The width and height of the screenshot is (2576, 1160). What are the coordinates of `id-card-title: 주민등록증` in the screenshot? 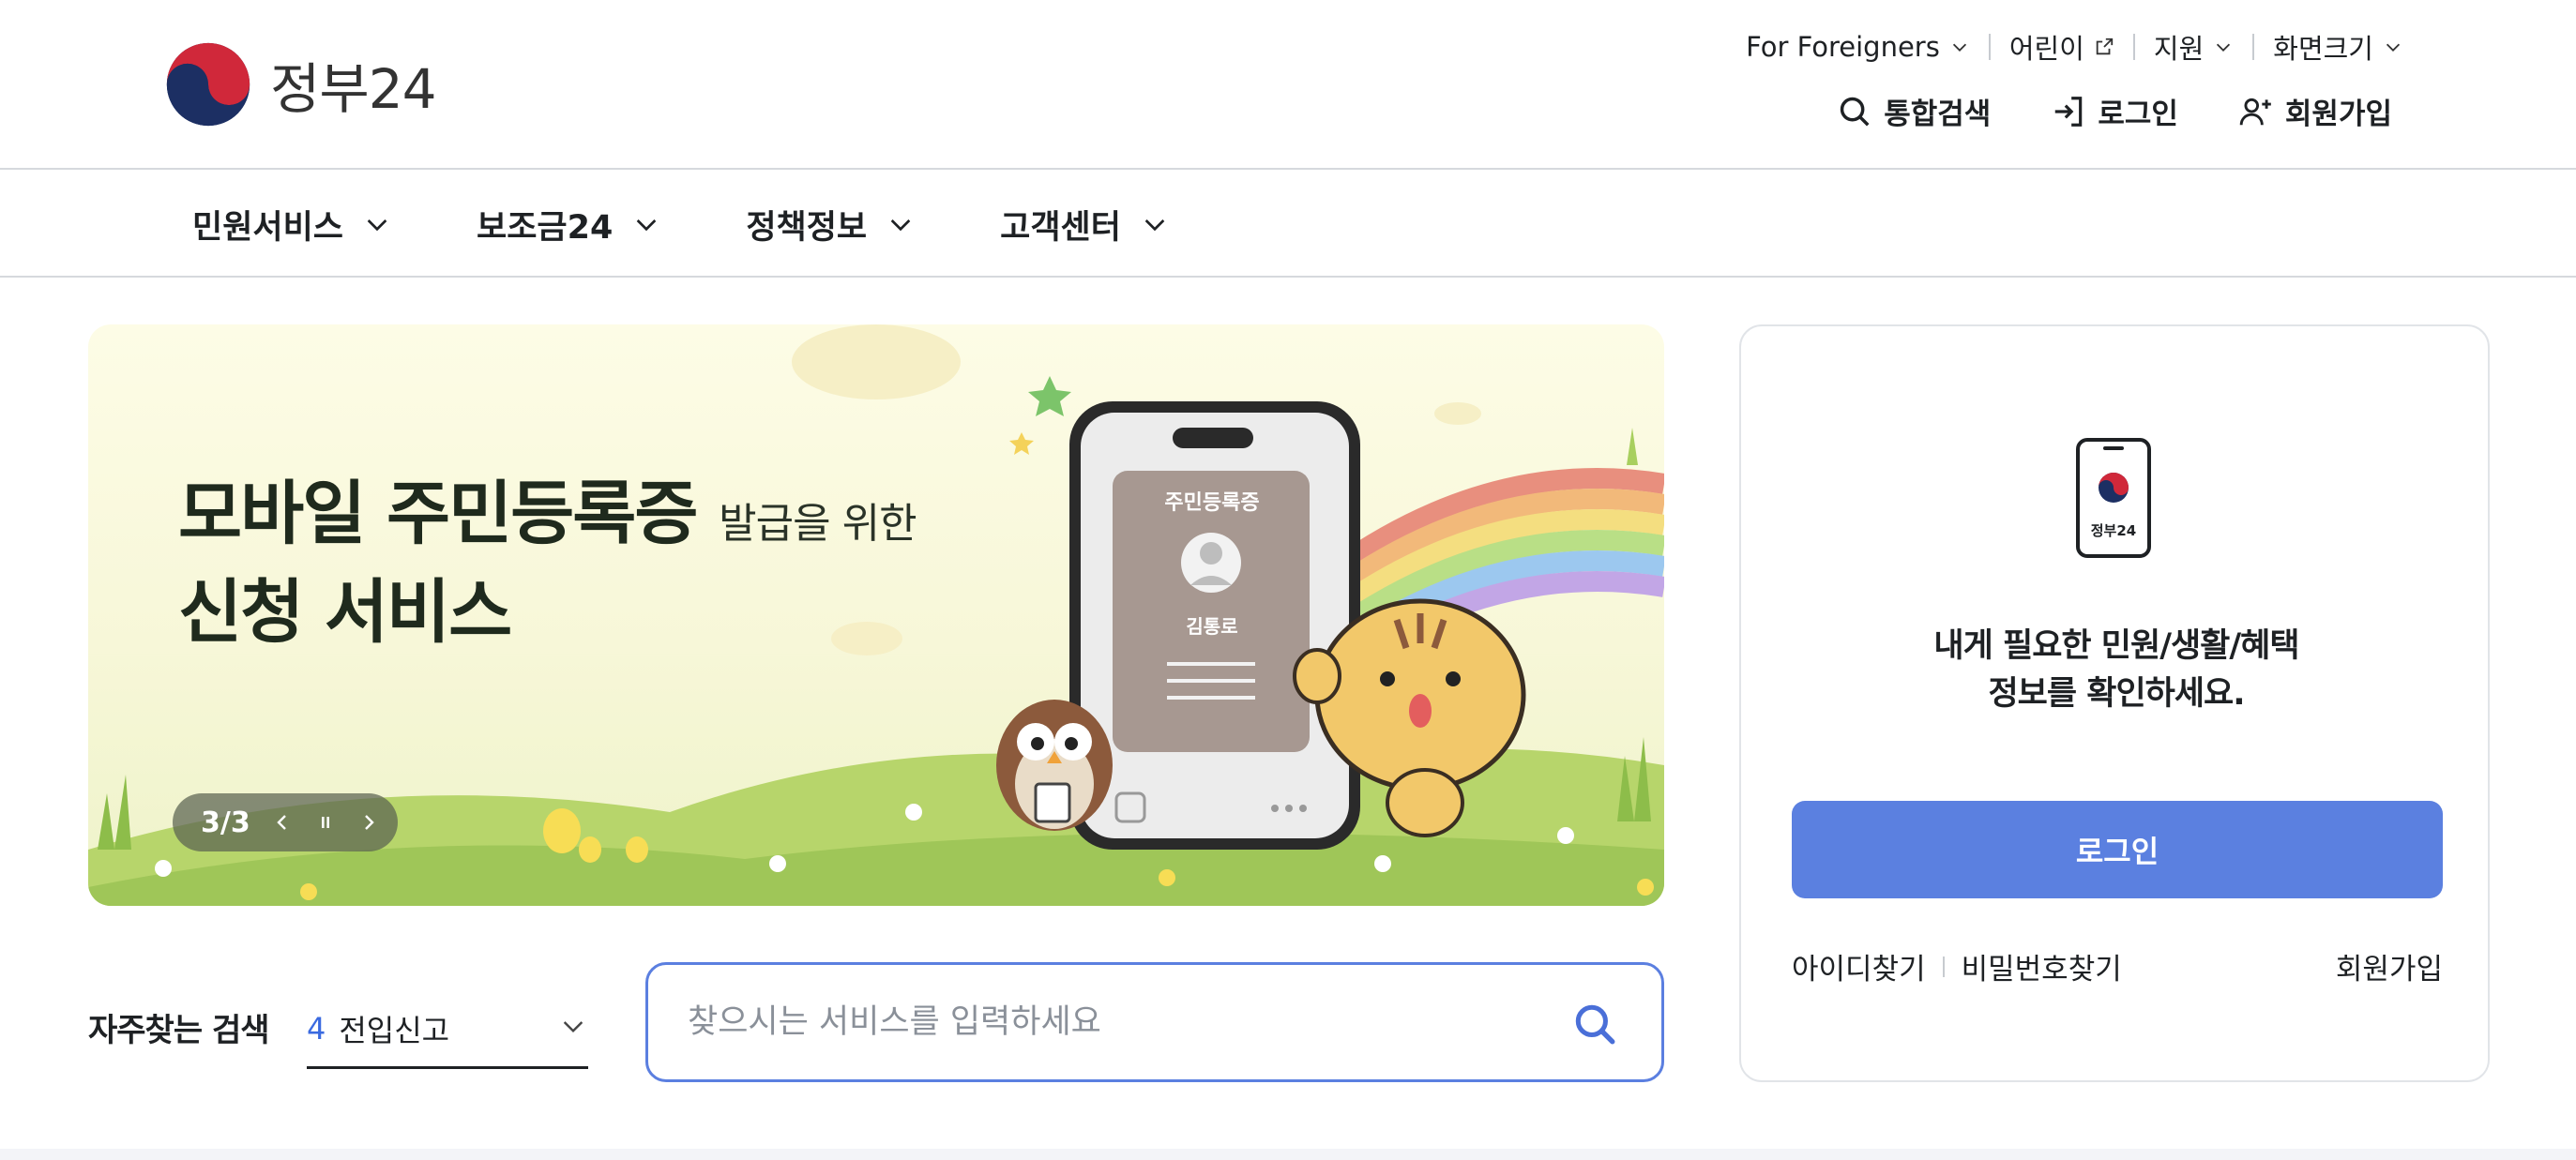 It's located at (1212, 503).